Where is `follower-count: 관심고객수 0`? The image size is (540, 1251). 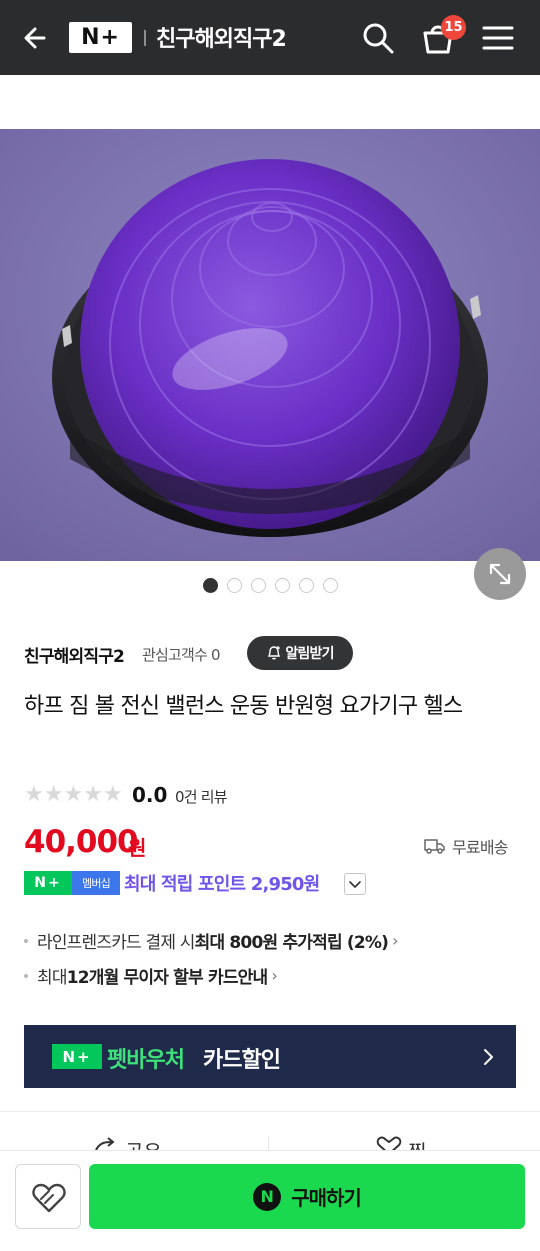
follower-count: 관심고객수 0 is located at coordinates (181, 655).